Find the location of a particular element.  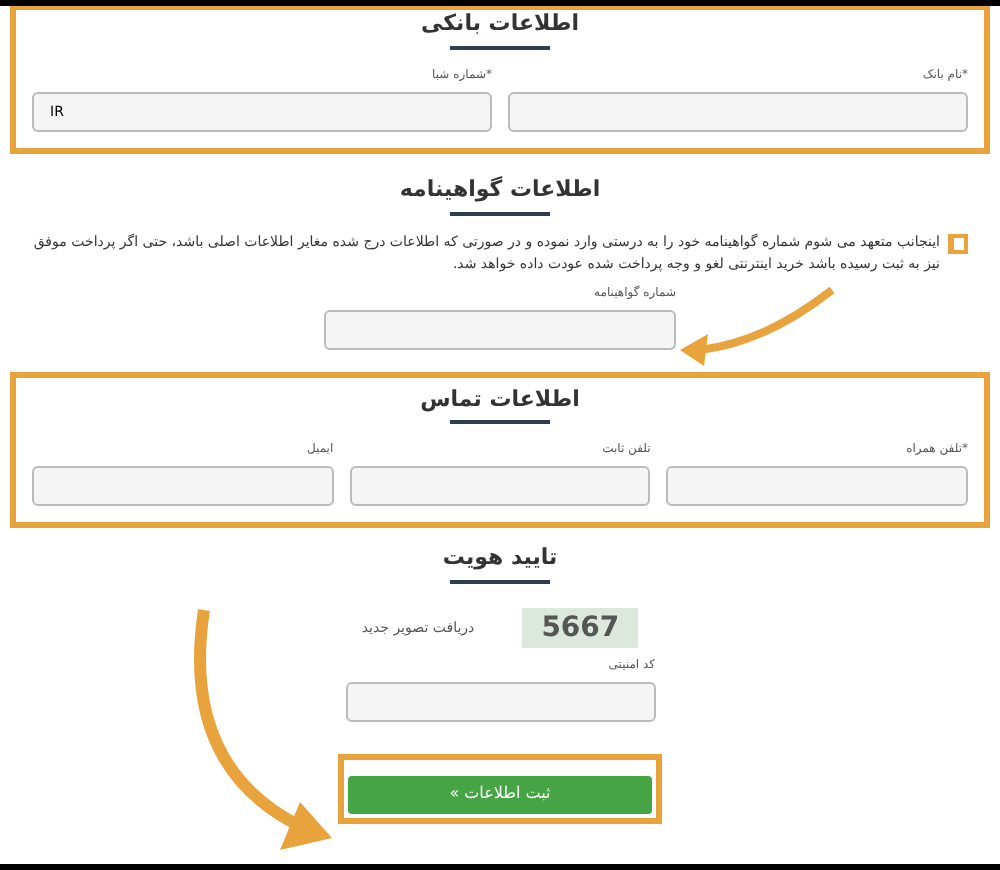

section-title: تایید هویت is located at coordinates (500, 558).